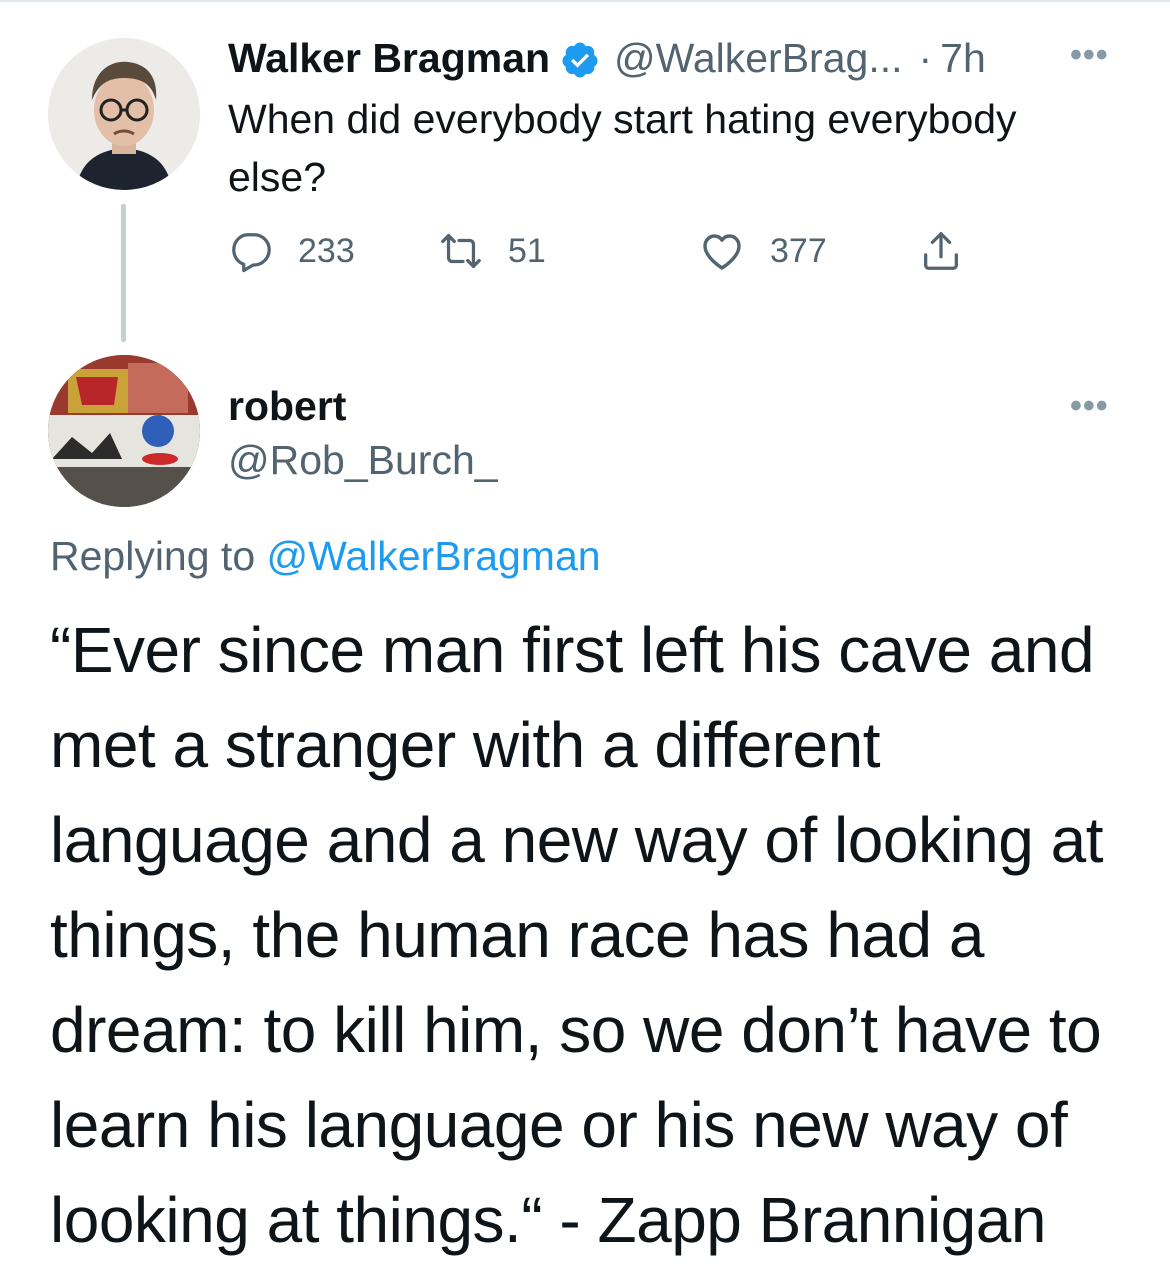 The image size is (1170, 1275). What do you see at coordinates (580, 58) in the screenshot?
I see `verified-badge-icon` at bounding box center [580, 58].